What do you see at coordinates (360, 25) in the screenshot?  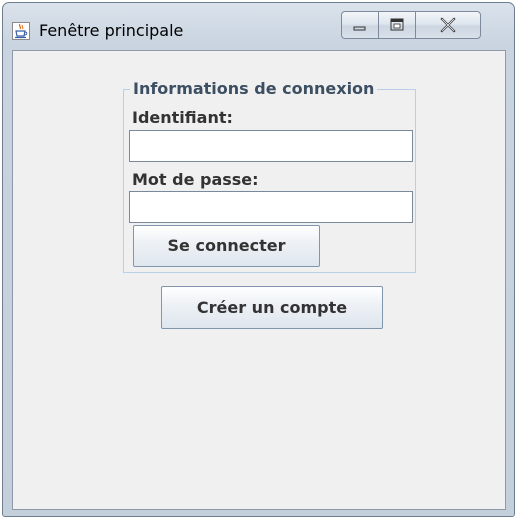 I see `minimize-button` at bounding box center [360, 25].